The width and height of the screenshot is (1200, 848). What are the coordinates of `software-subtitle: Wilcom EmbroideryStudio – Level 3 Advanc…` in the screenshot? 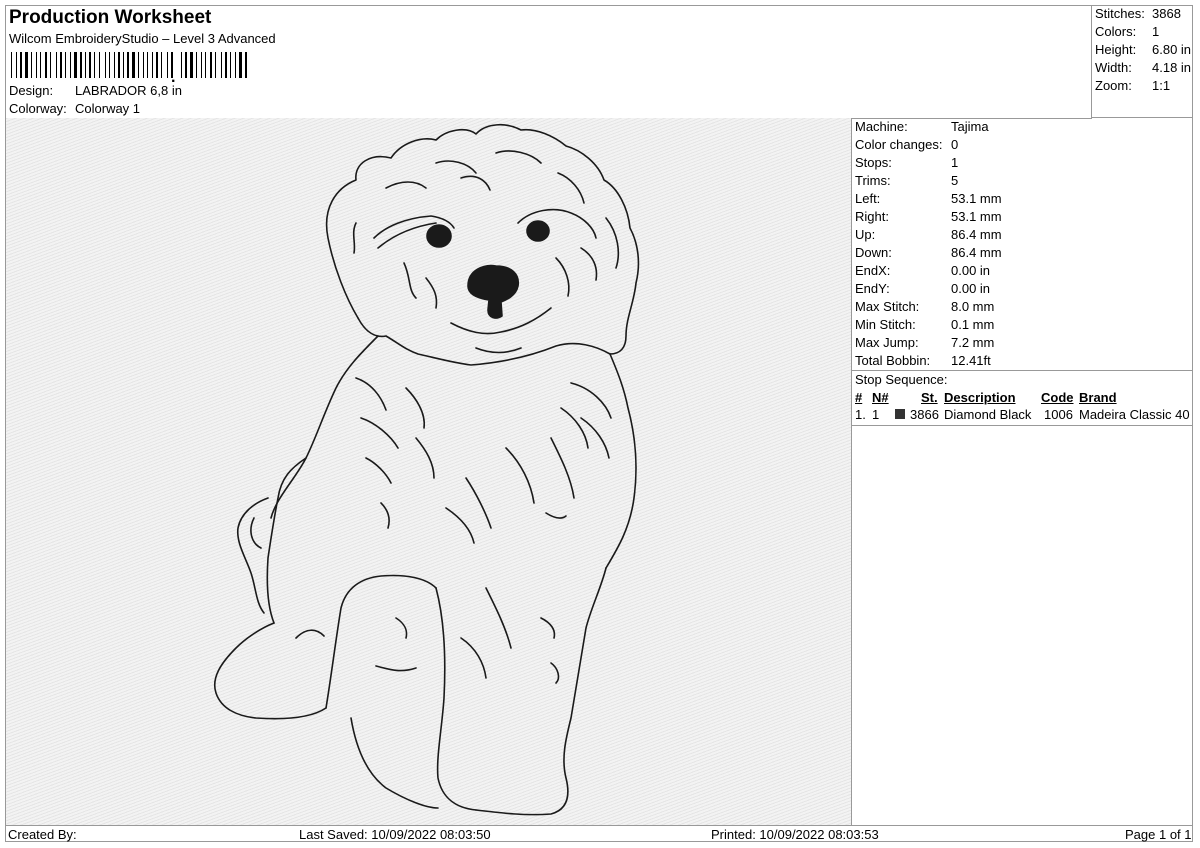 It's located at (142, 38).